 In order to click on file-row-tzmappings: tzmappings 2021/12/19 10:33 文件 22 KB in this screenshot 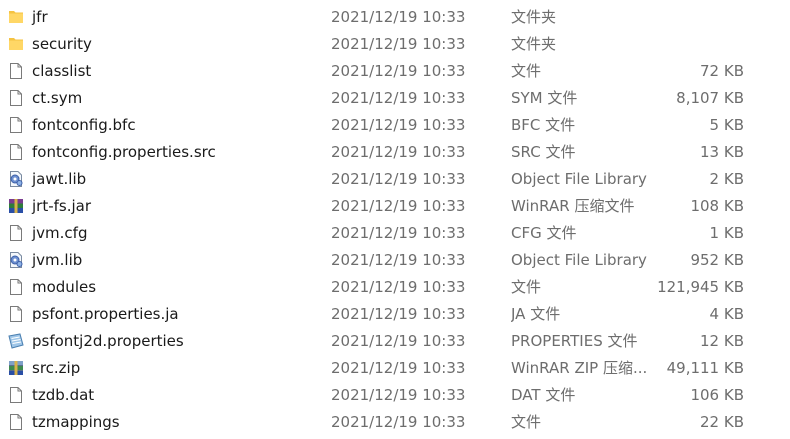, I will do `click(395, 422)`.